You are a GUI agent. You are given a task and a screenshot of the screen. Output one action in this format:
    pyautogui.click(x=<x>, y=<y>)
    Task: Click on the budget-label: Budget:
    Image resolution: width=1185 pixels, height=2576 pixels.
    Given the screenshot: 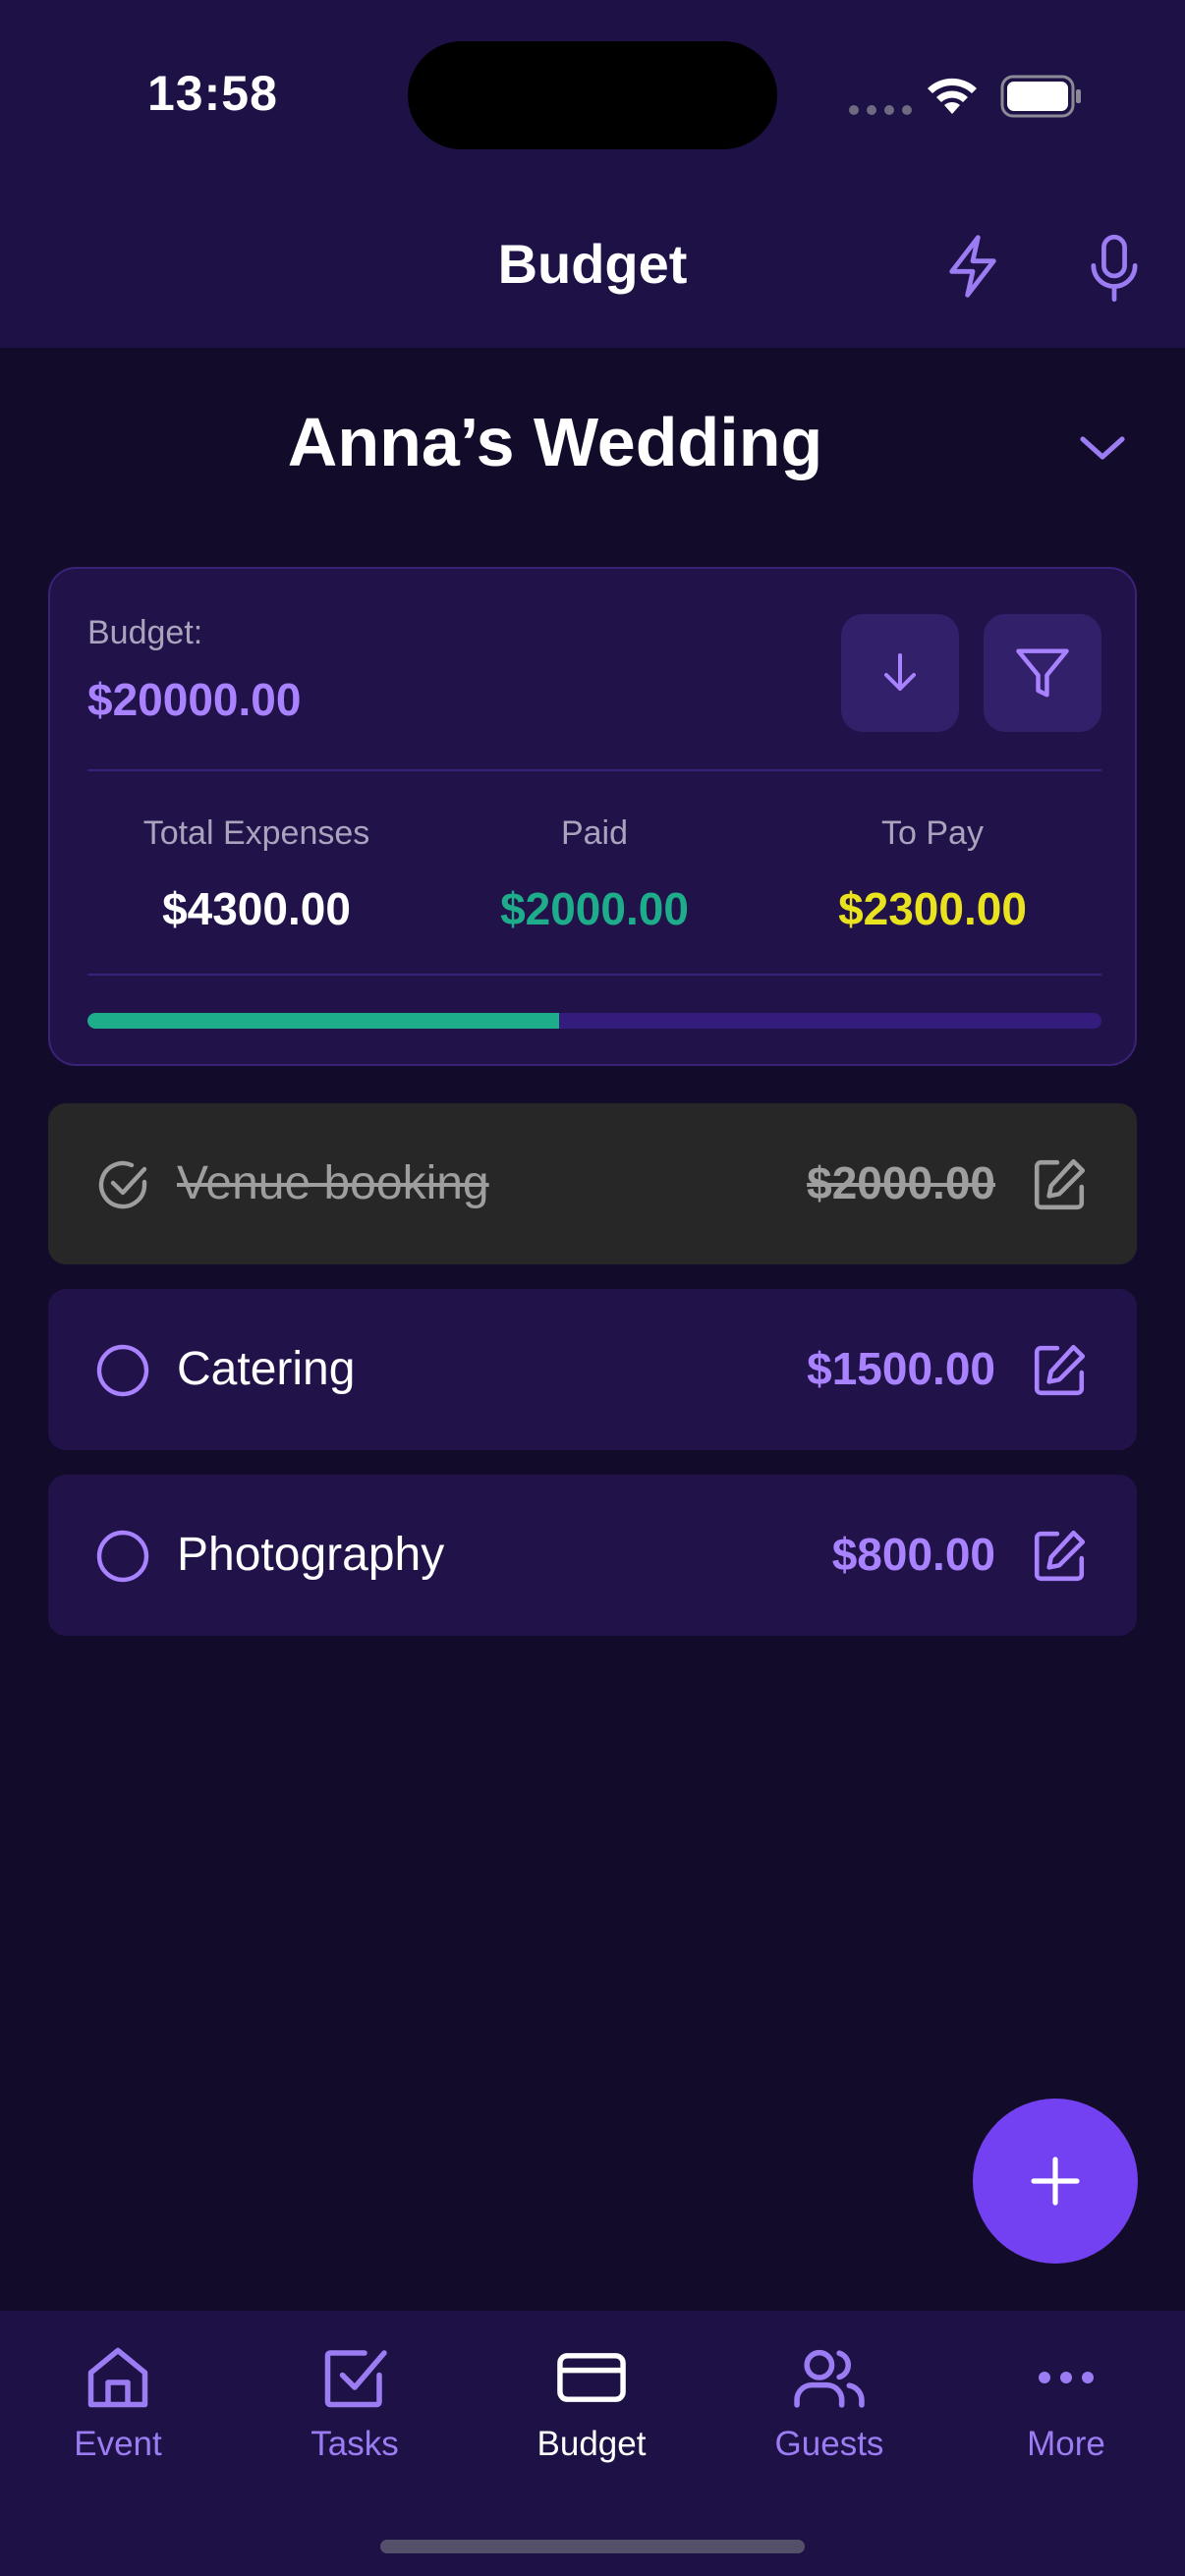 What is the action you would take?
    pyautogui.click(x=145, y=632)
    